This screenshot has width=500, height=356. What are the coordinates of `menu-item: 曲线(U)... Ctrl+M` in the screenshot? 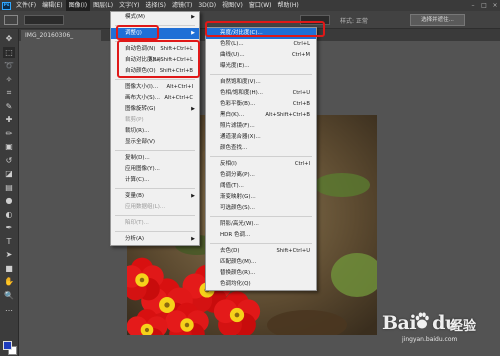 It's located at (261, 55).